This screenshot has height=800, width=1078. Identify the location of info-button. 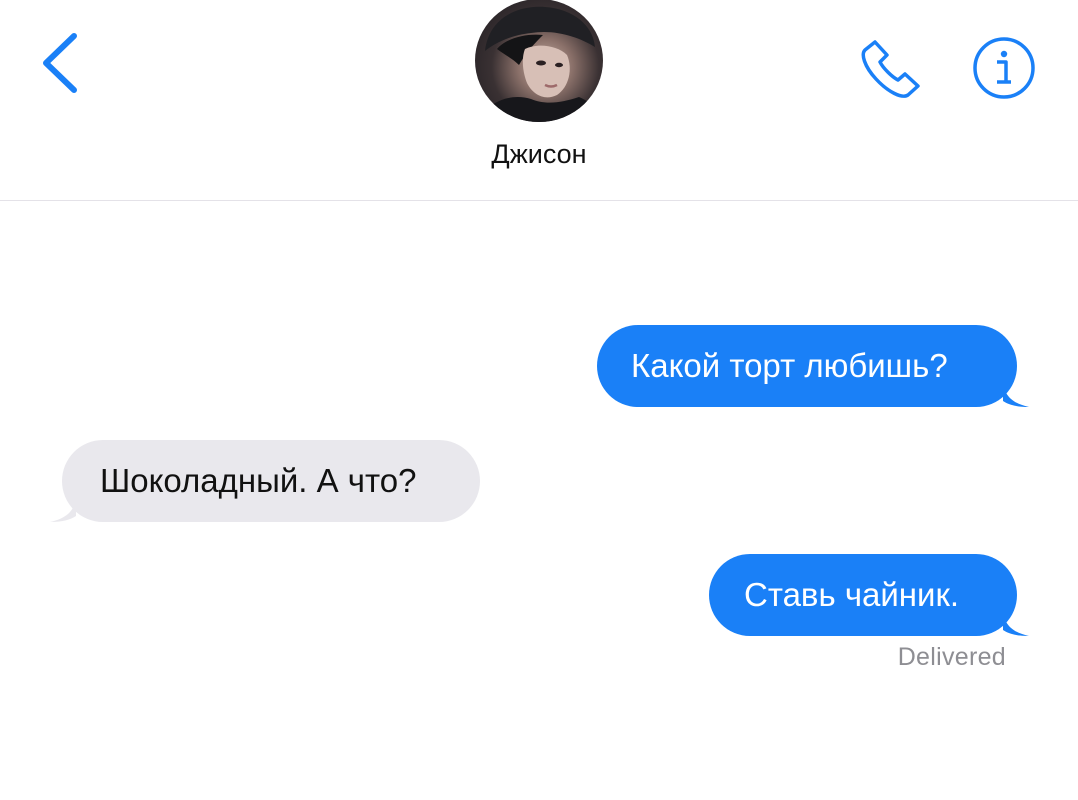
(1004, 68).